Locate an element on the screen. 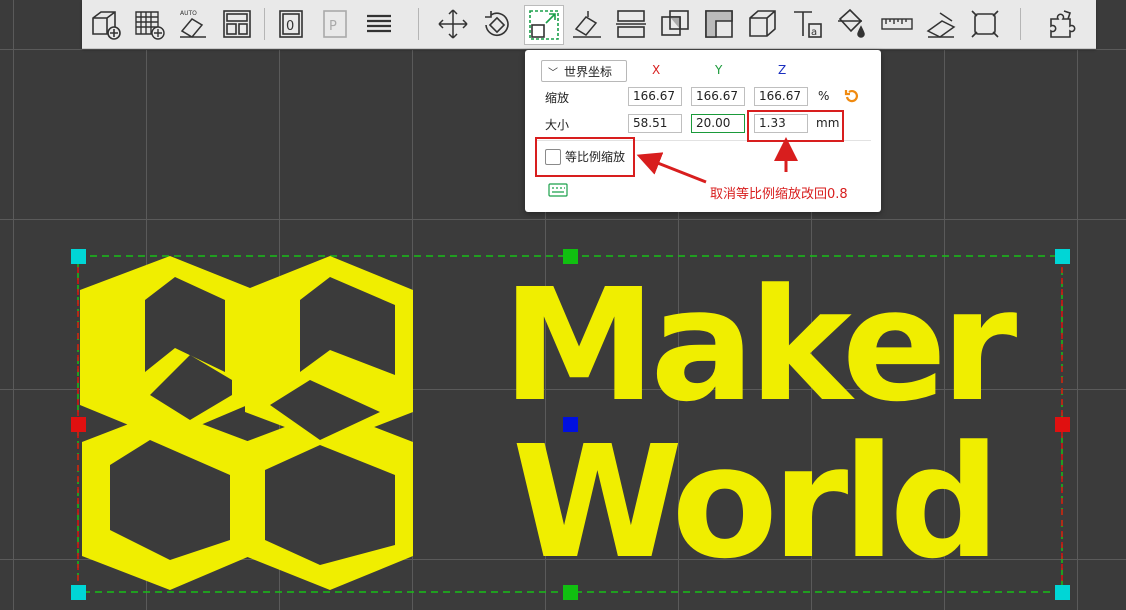 The width and height of the screenshot is (1126, 610). axis-x-label: X is located at coordinates (656, 70).